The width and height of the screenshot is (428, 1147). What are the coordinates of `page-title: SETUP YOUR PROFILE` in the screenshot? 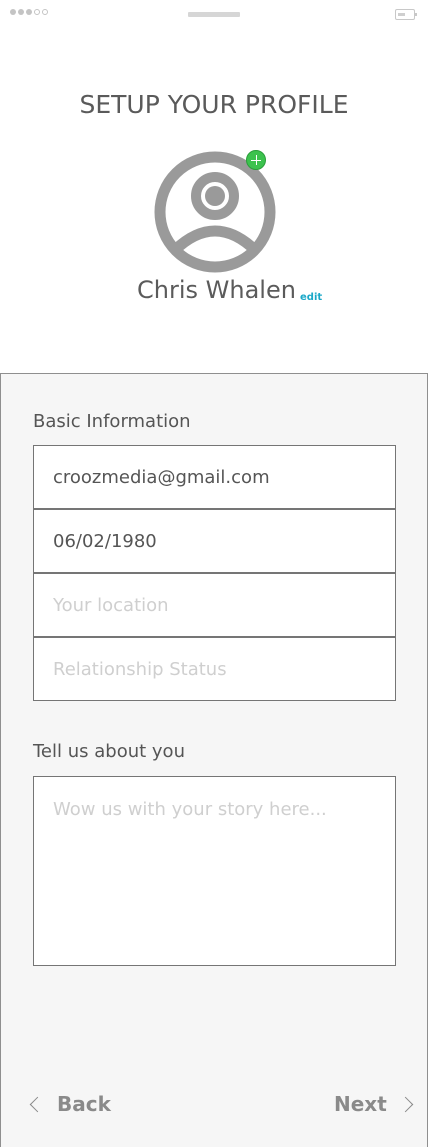 It's located at (214, 104).